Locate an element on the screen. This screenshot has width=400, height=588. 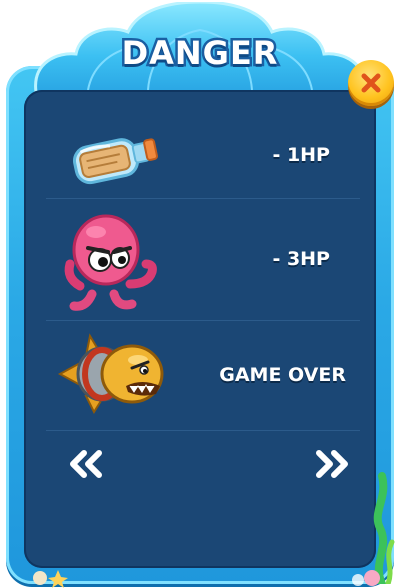
previous-page-button is located at coordinates (86, 464).